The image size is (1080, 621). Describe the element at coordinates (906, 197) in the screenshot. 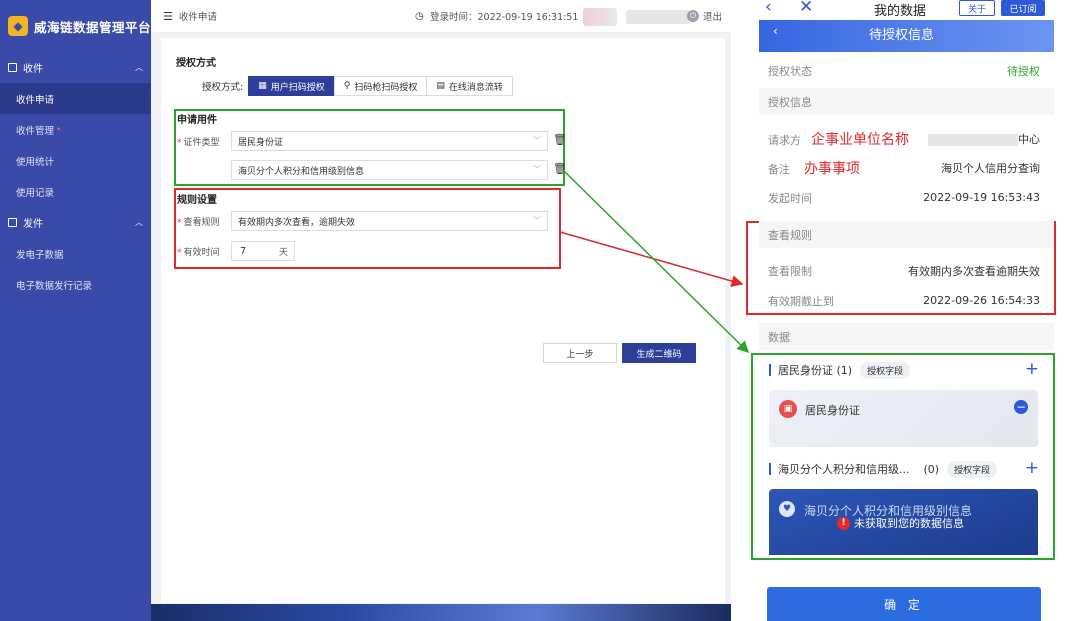

I see `start-time-row: 发起时间 2022-09-19 16:53:43` at that location.